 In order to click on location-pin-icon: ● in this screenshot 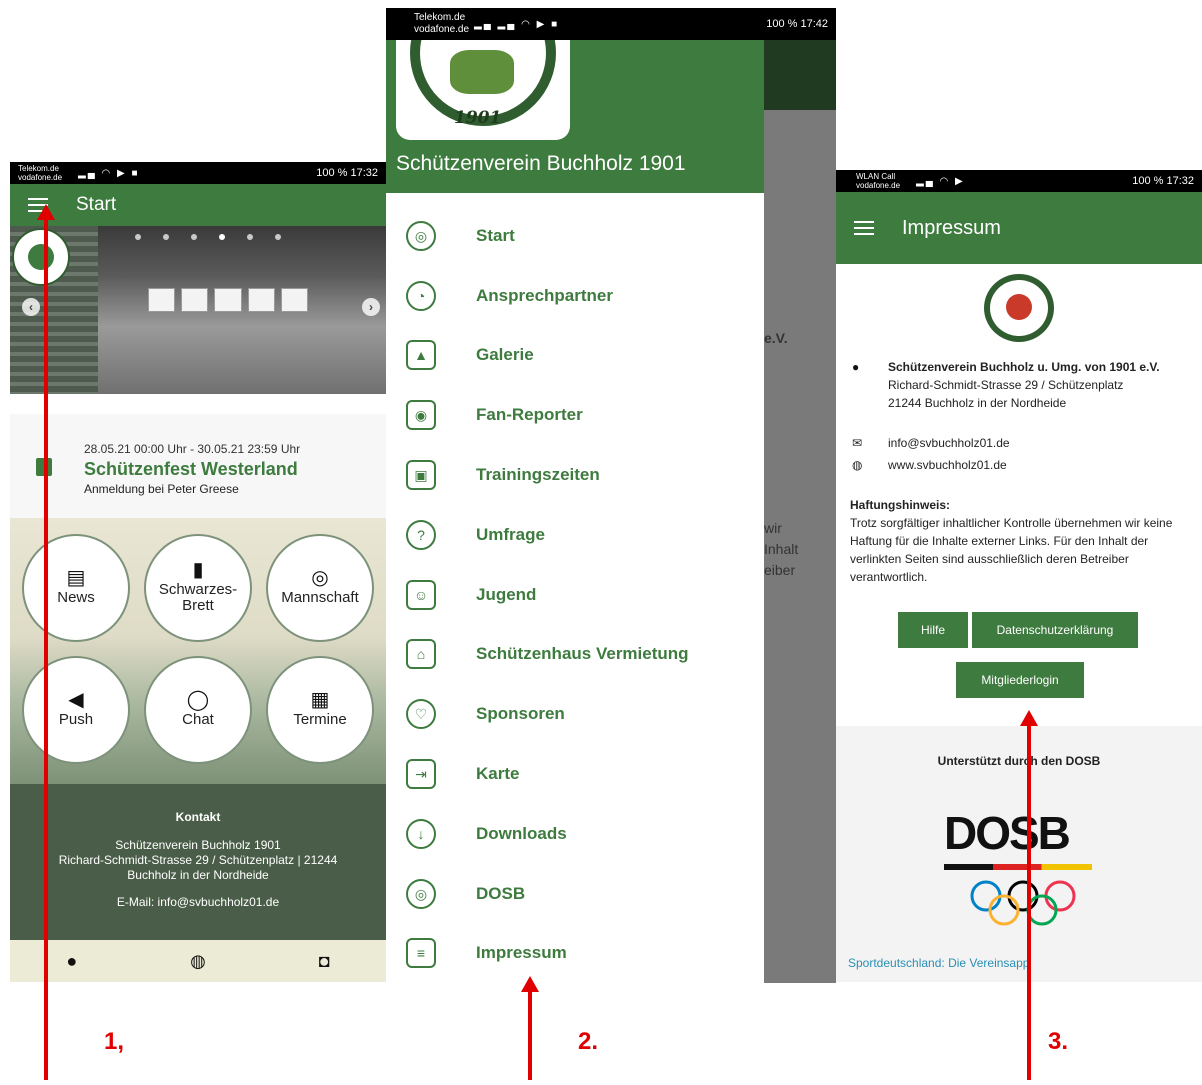, I will do `click(856, 367)`.